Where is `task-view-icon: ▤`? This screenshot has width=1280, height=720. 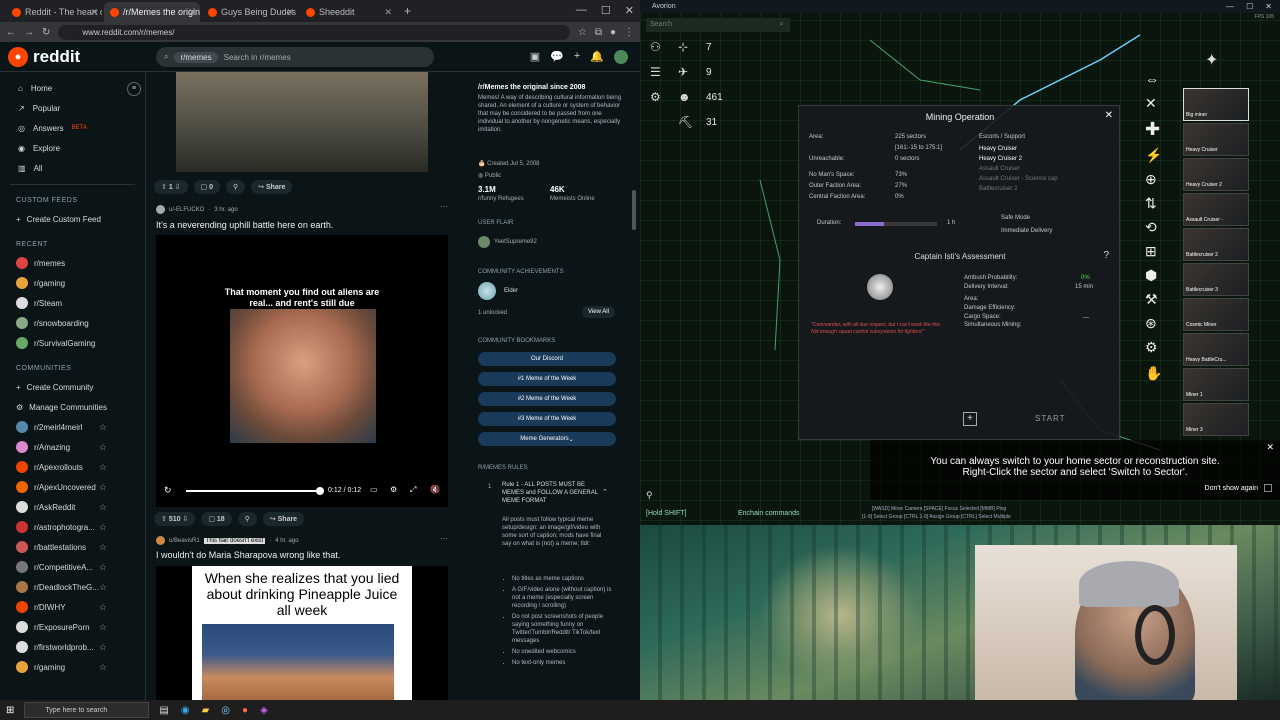
task-view-icon: ▤ is located at coordinates (163, 710).